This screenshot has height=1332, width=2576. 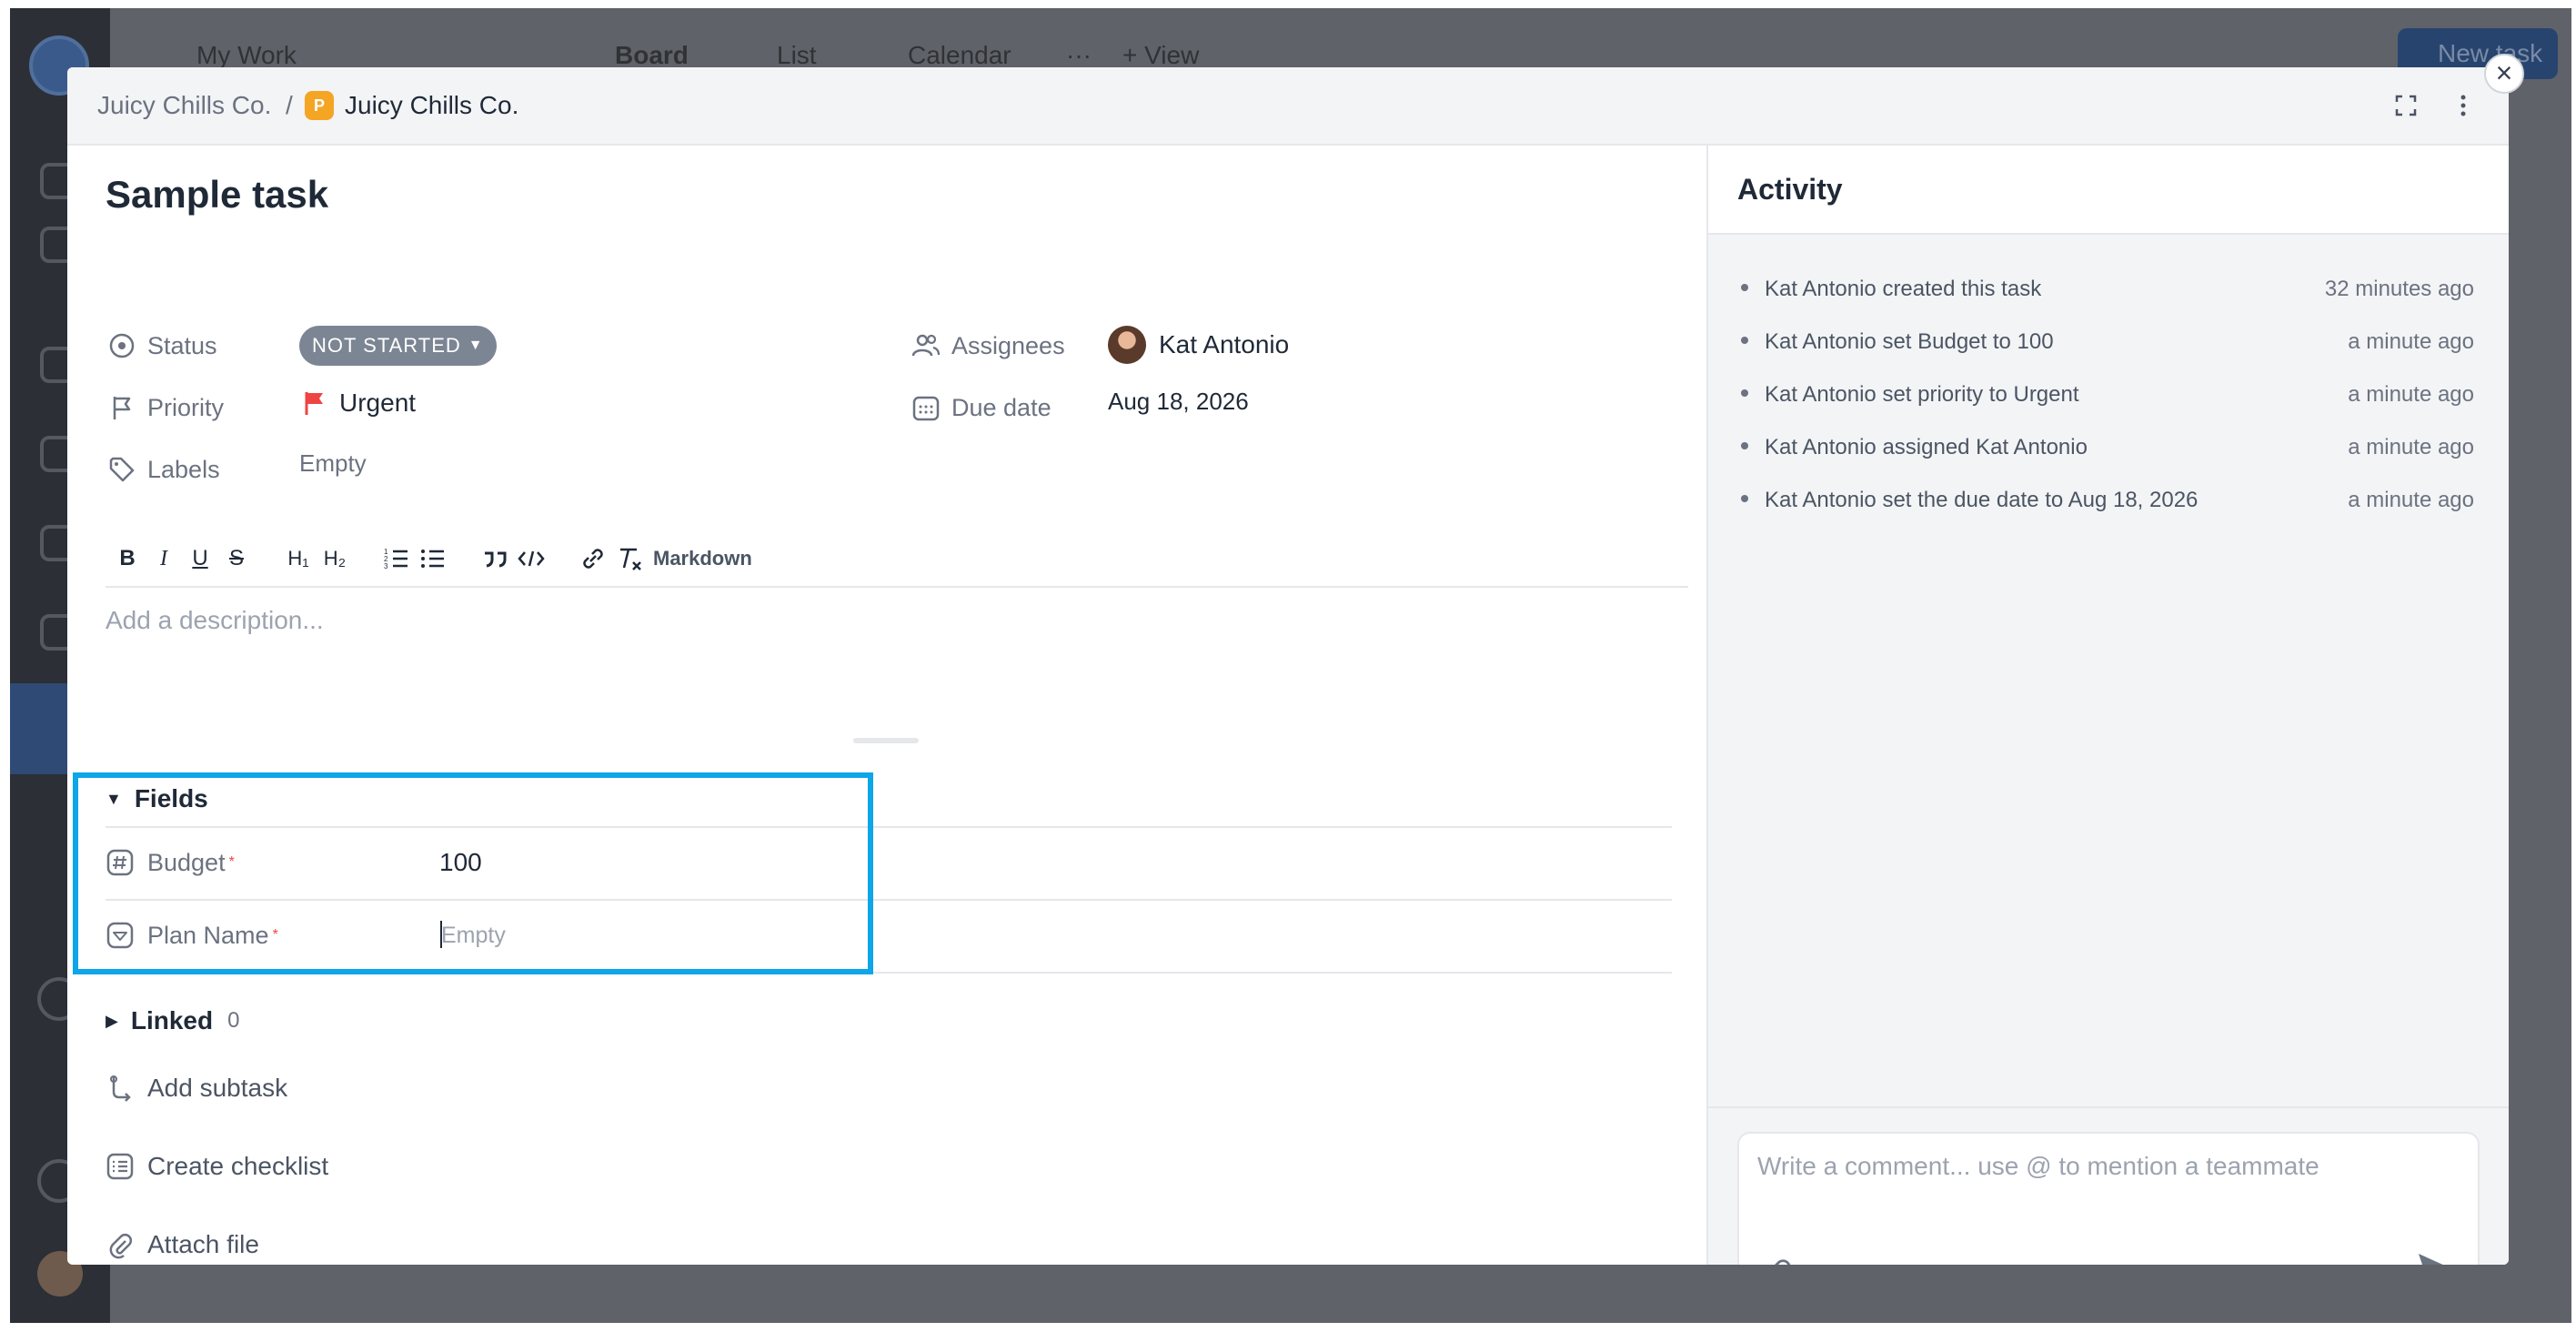 What do you see at coordinates (246, 55) in the screenshot?
I see `workspace-title: My Work` at bounding box center [246, 55].